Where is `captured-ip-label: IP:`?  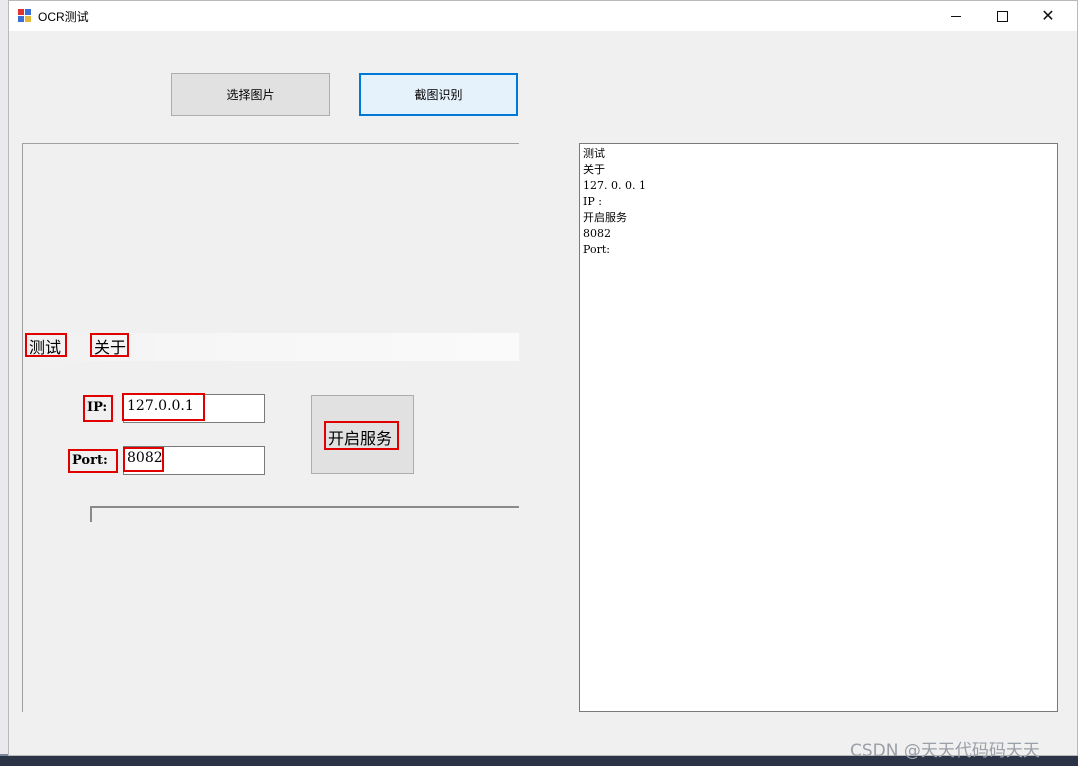 captured-ip-label: IP: is located at coordinates (97, 407).